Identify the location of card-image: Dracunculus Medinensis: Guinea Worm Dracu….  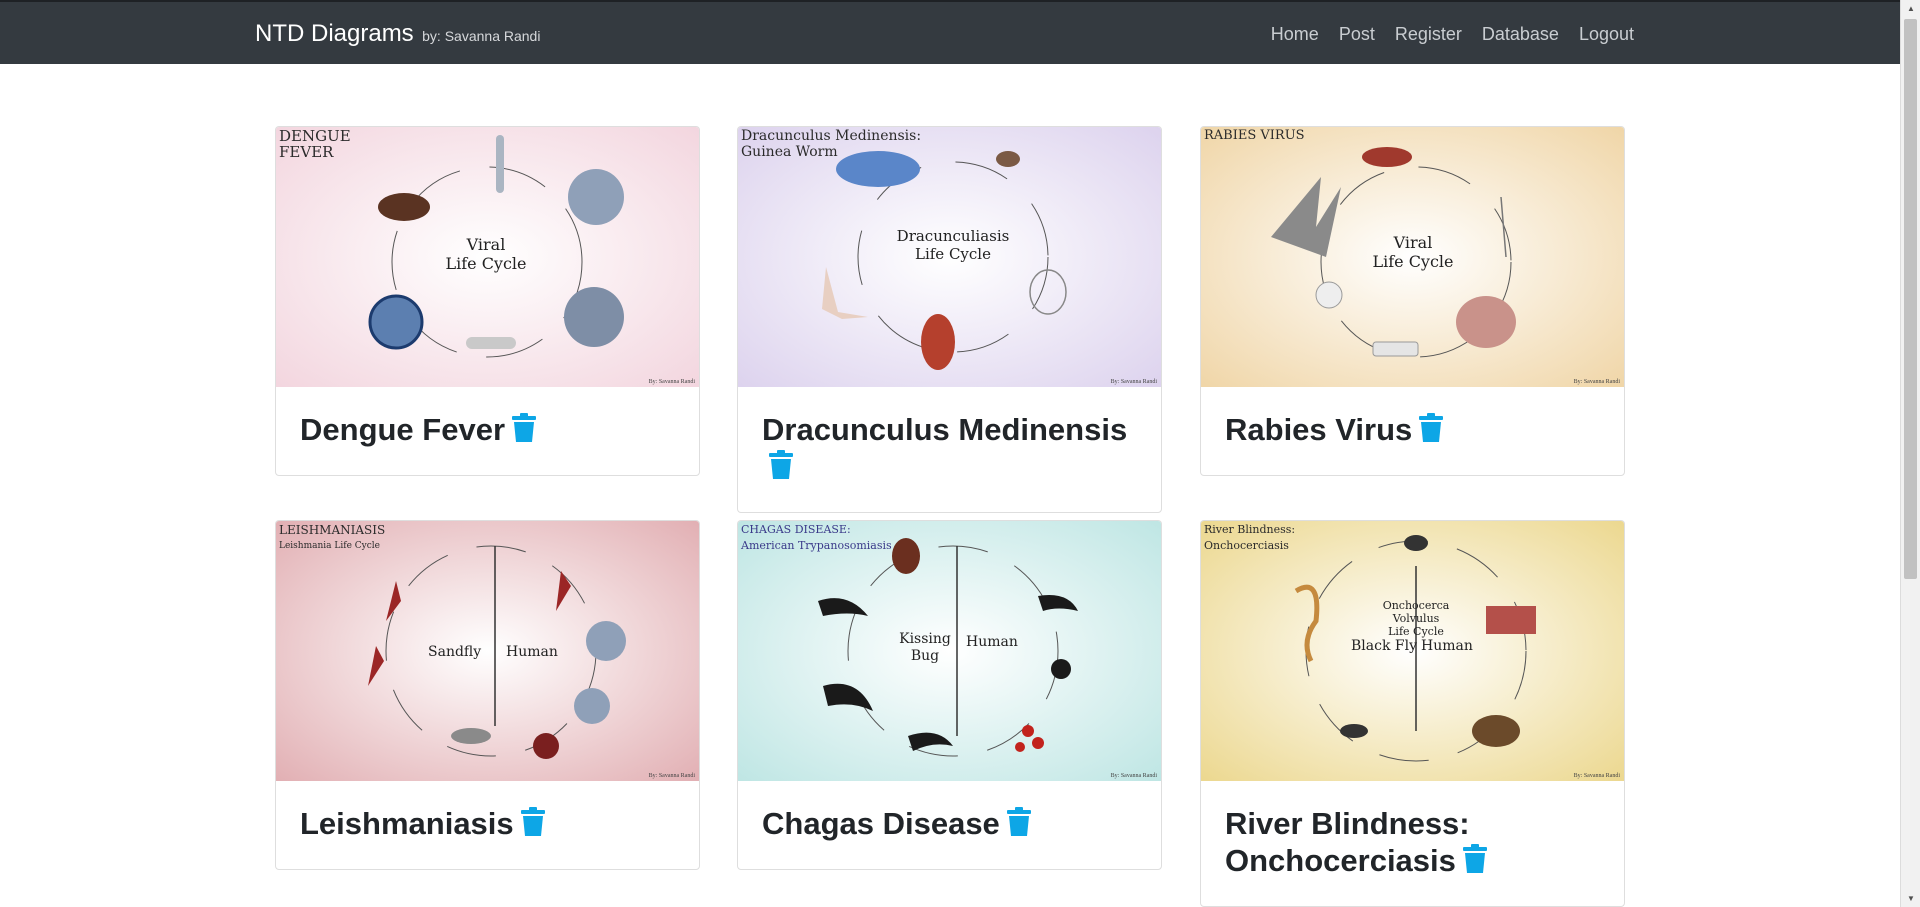
(949, 257).